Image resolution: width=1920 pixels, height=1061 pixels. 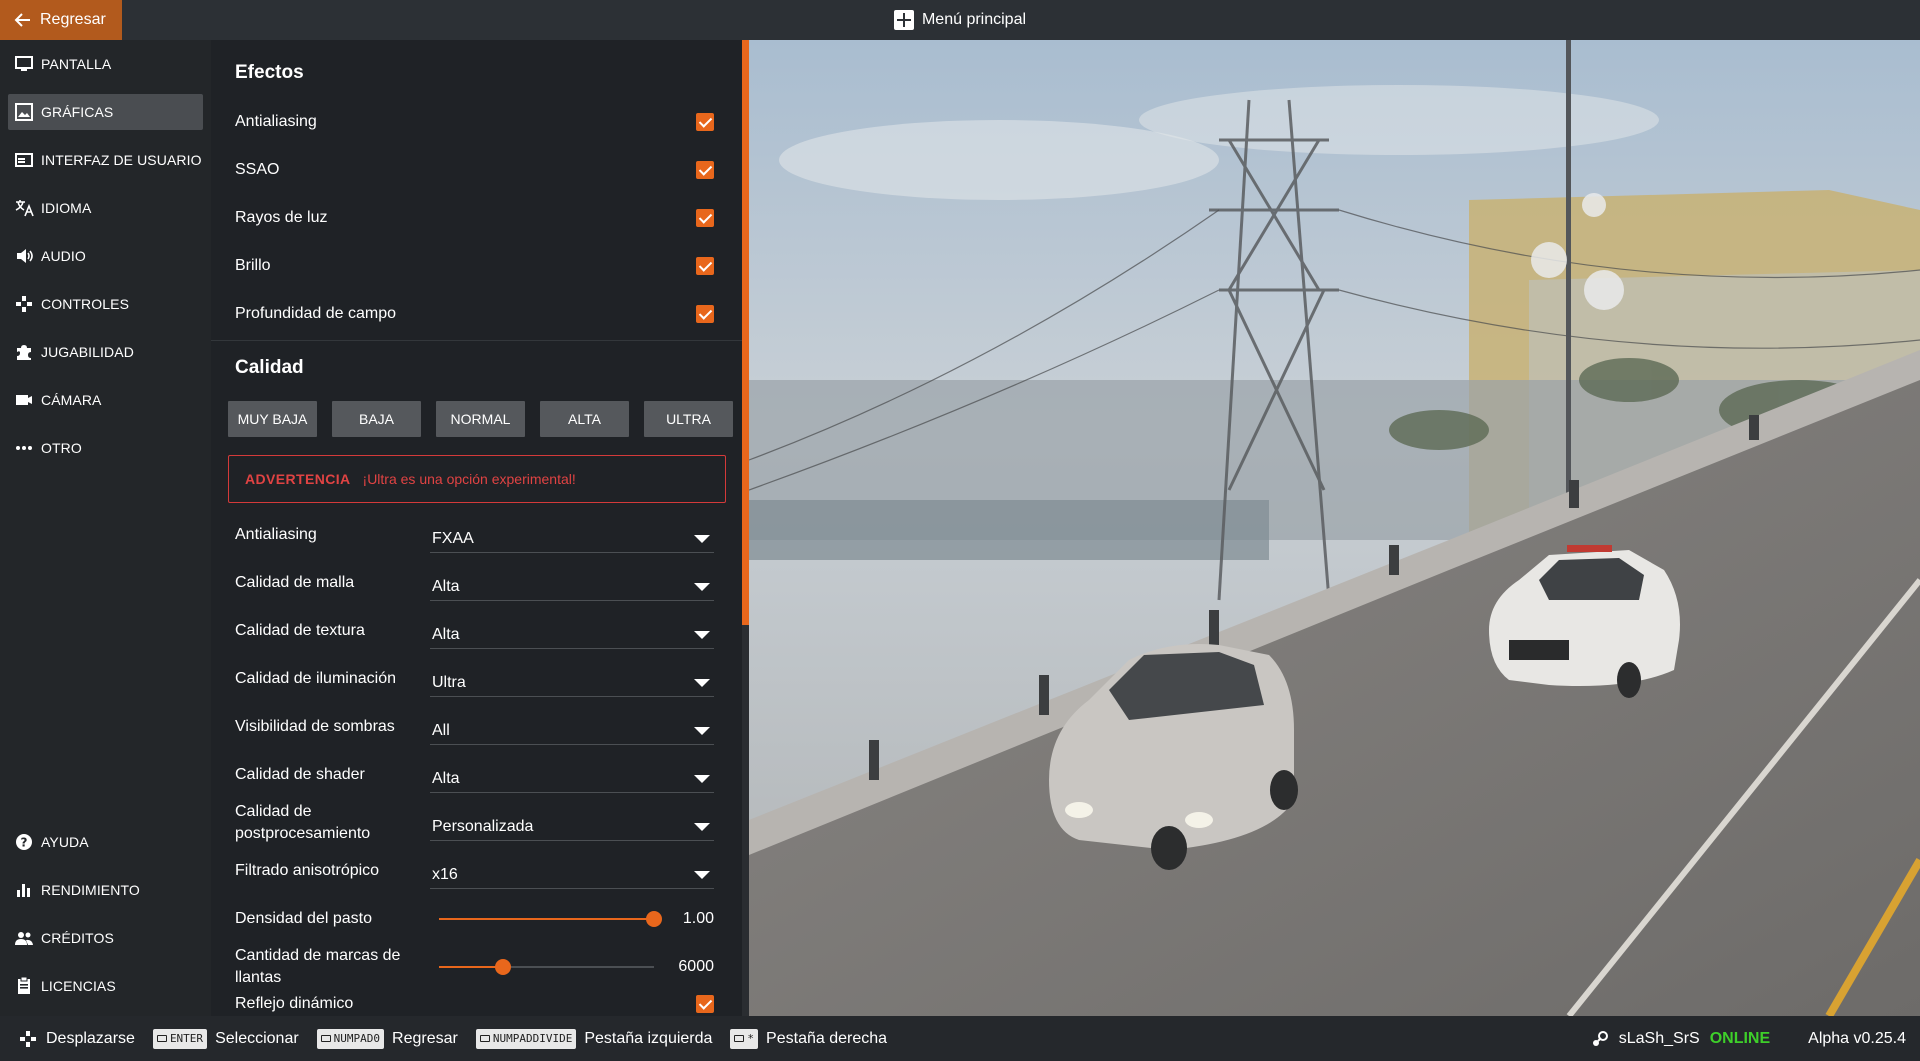 I want to click on sidebar-item-audio: AUDIO, so click(x=105, y=256).